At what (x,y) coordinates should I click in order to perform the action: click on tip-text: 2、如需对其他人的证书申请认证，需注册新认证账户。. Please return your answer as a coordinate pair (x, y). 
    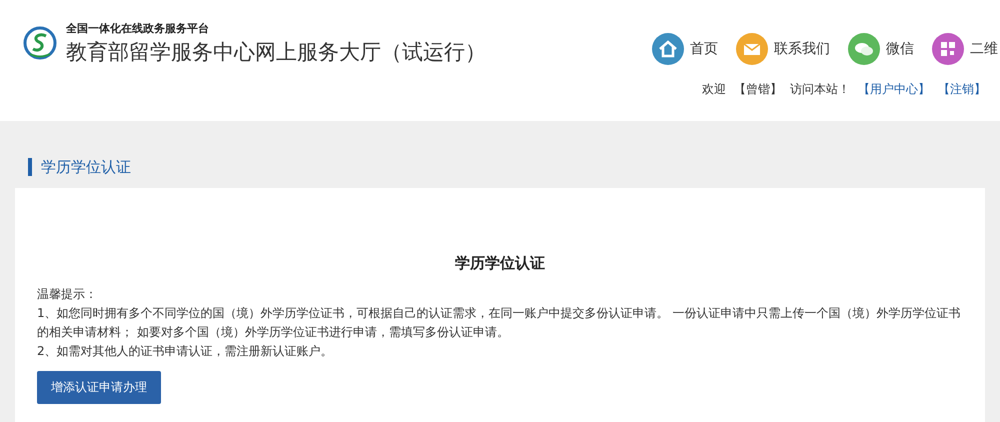
    Looking at the image, I should click on (185, 351).